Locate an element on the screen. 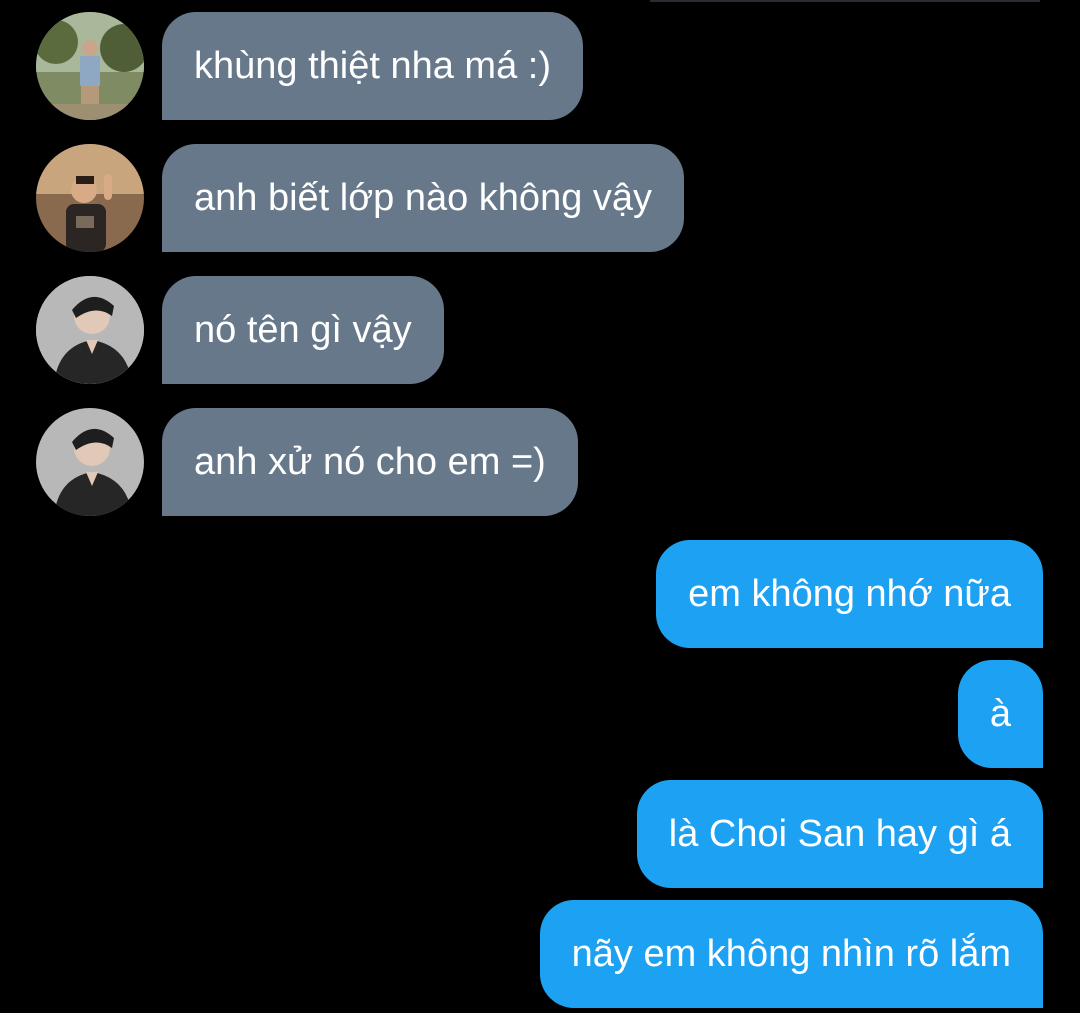 The width and height of the screenshot is (1080, 1013). message-bubble-outgoing: em không nhớ nữa is located at coordinates (849, 594).